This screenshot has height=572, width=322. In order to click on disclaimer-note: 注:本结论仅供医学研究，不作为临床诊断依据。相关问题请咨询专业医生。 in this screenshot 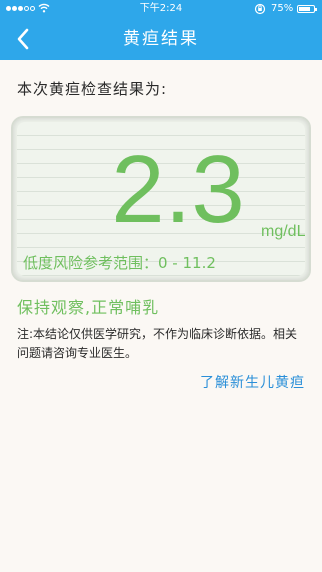, I will do `click(157, 343)`.